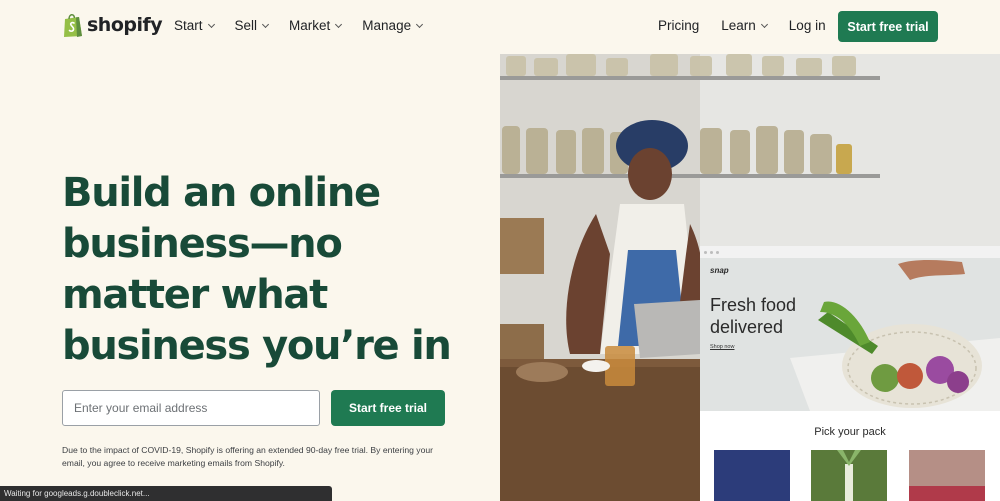 This screenshot has height=501, width=1000. Describe the element at coordinates (753, 316) in the screenshot. I see `store-title: Fresh food delivered` at that location.